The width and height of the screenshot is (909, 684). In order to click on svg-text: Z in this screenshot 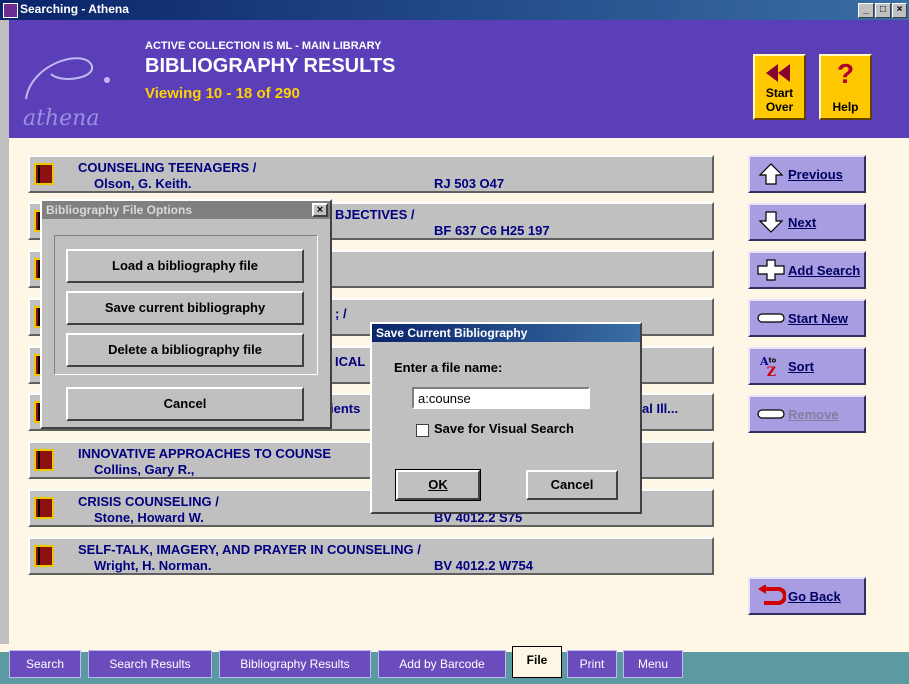, I will do `click(771, 370)`.